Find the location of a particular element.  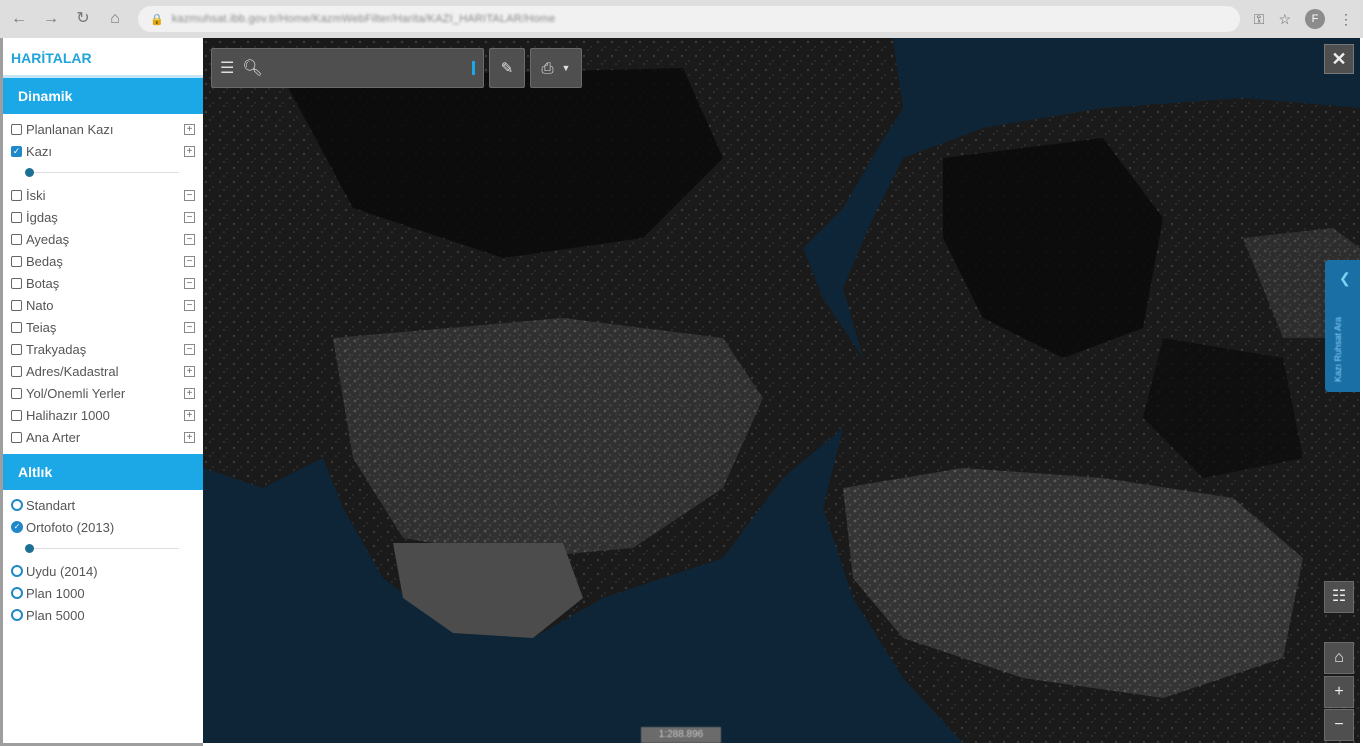

layer-label: Kazı is located at coordinates (39, 151).